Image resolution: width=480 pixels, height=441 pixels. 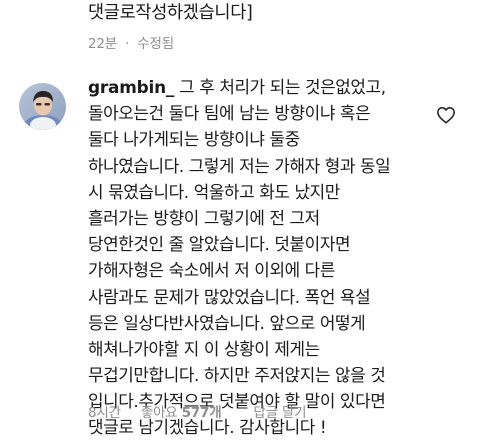 I want to click on comment-first-line: grambin_ 그 후 처리가 되는 것은없었고,, so click(x=278, y=87).